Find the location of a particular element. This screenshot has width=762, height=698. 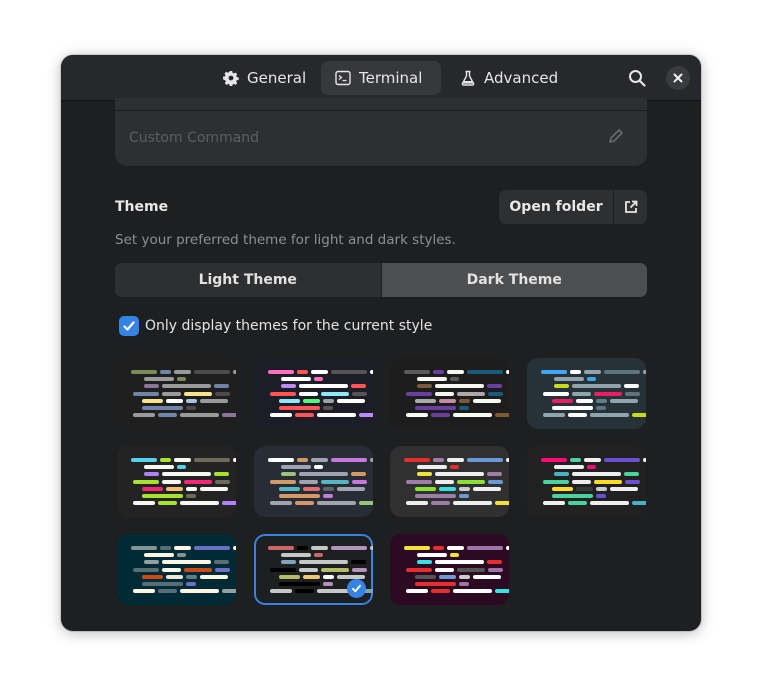

custom-command-group: Custom Command is located at coordinates (381, 132).